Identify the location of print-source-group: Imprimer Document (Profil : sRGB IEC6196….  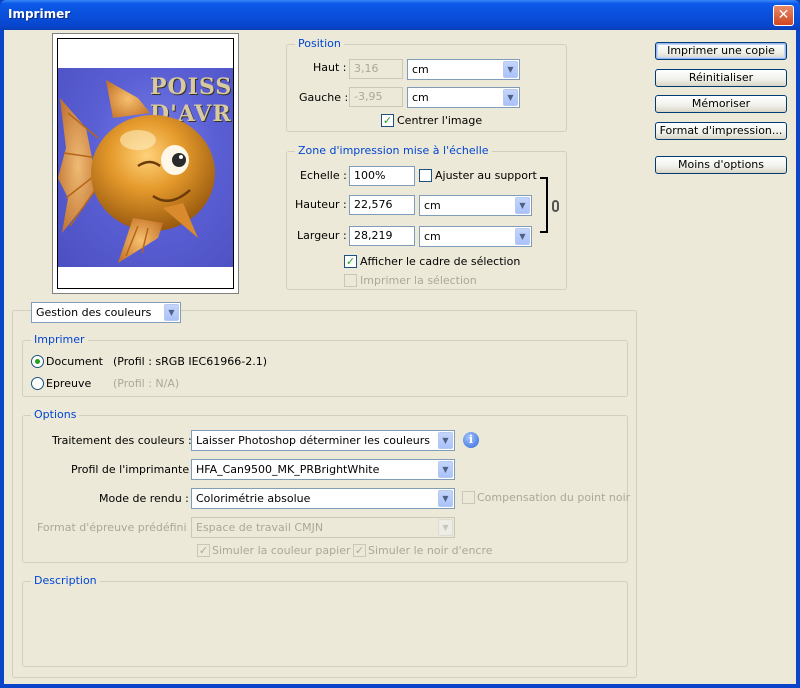
(325, 365).